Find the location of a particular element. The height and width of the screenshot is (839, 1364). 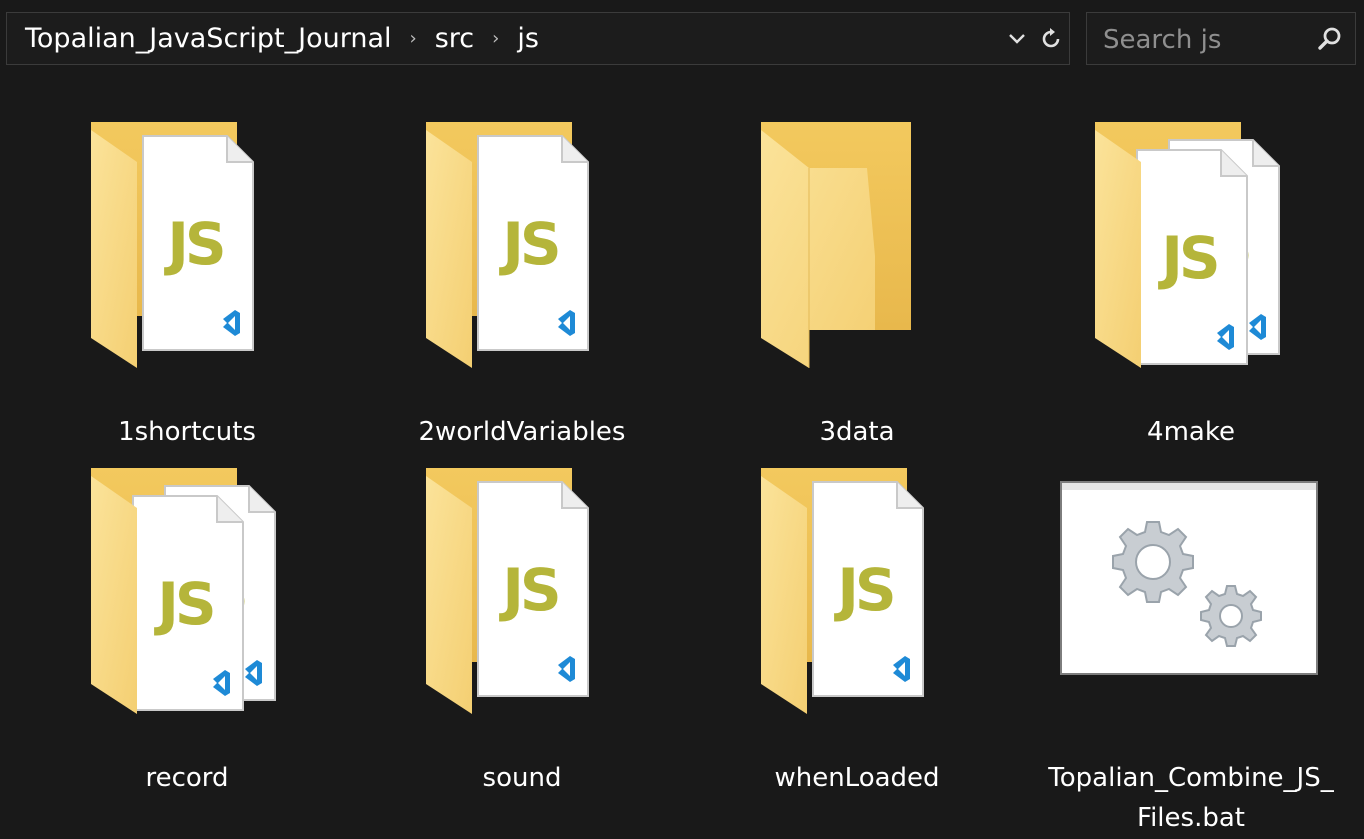

breadcrumb: Topalian_JavaScript_Journal › src › js is located at coordinates (282, 38).